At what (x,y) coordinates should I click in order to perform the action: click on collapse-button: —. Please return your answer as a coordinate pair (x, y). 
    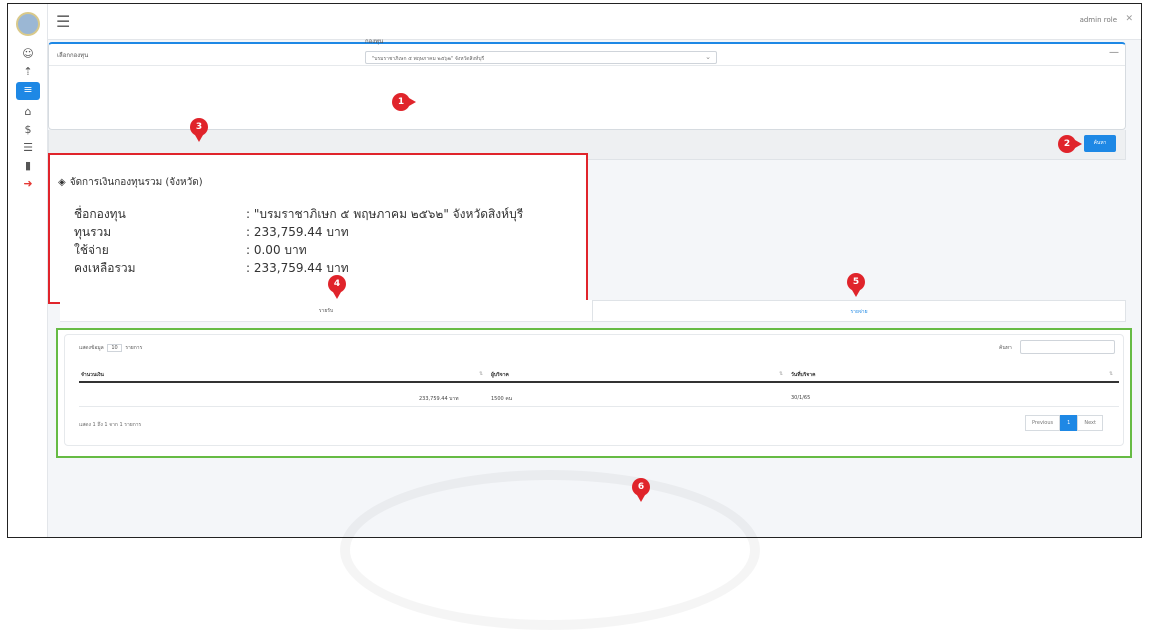
    Looking at the image, I should click on (1114, 52).